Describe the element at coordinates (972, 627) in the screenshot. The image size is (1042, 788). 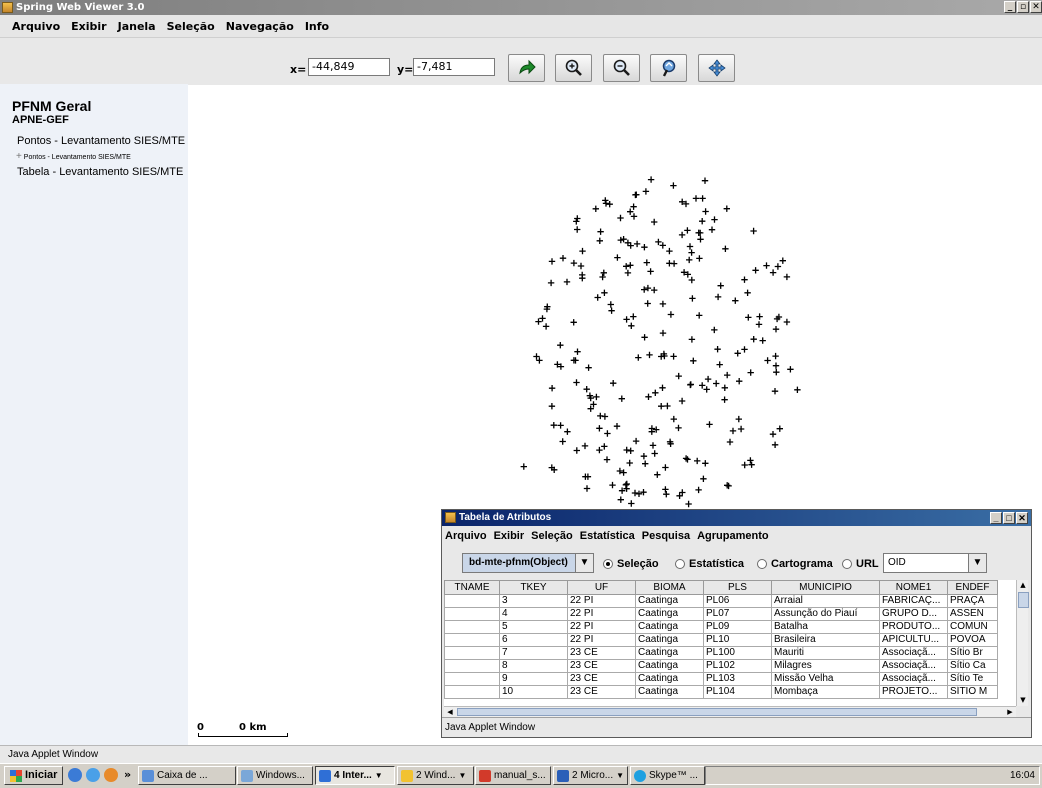
I see `table-cell: COMUN` at that location.